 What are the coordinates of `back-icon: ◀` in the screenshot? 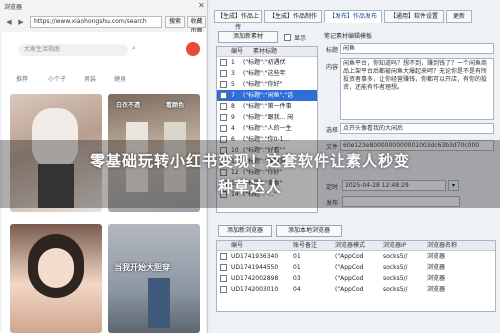 It's located at (9, 22).